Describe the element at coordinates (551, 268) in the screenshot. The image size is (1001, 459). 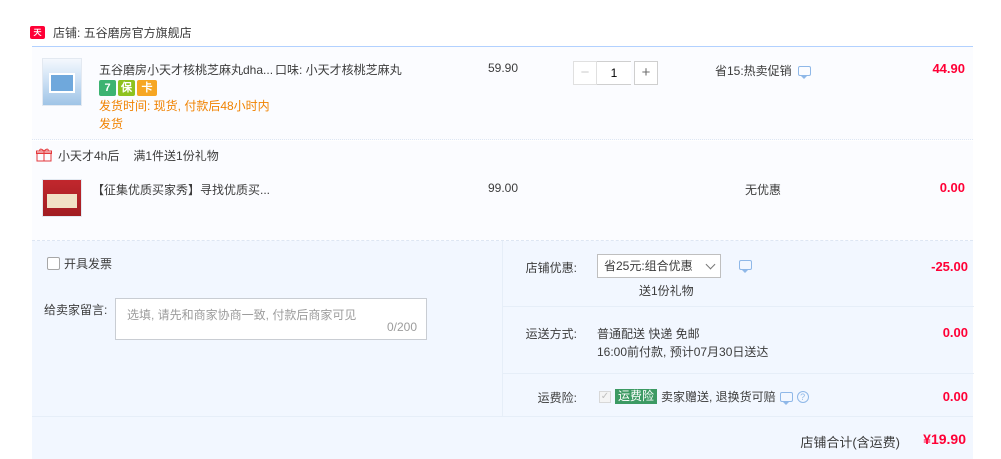
I see `store-discount-label: 店铺优惠:` at that location.